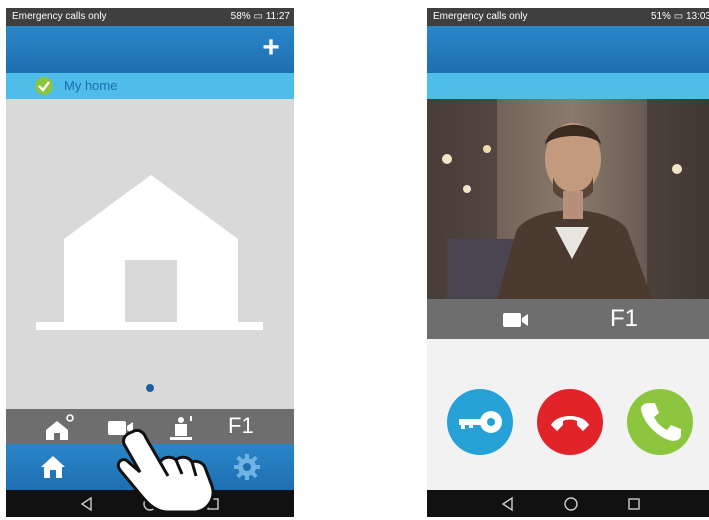 Image resolution: width=709 pixels, height=520 pixels. I want to click on status-indicators: 58% ▭ 11:27, so click(260, 17).